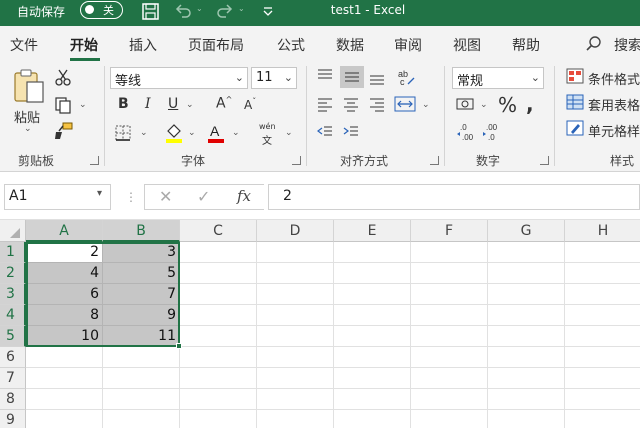 Image resolution: width=640 pixels, height=428 pixels. Describe the element at coordinates (372, 336) in the screenshot. I see `cell-e5` at that location.